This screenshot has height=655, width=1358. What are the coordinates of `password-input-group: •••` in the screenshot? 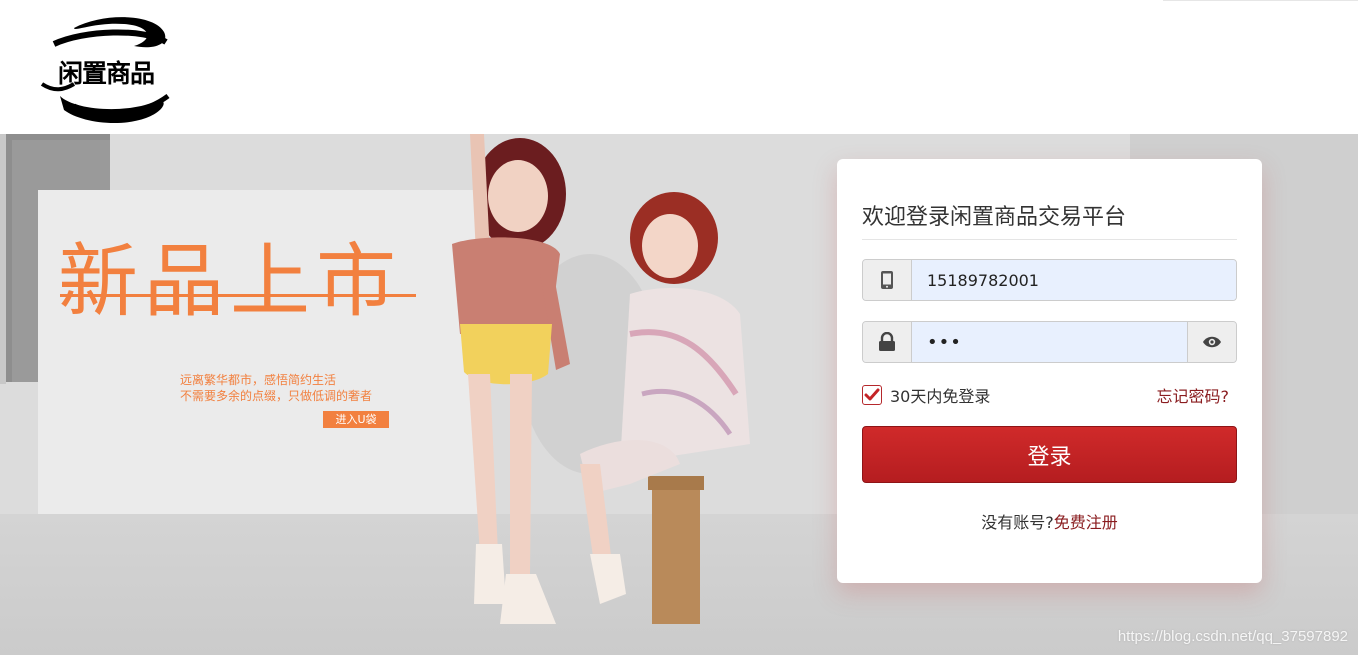 It's located at (1049, 342).